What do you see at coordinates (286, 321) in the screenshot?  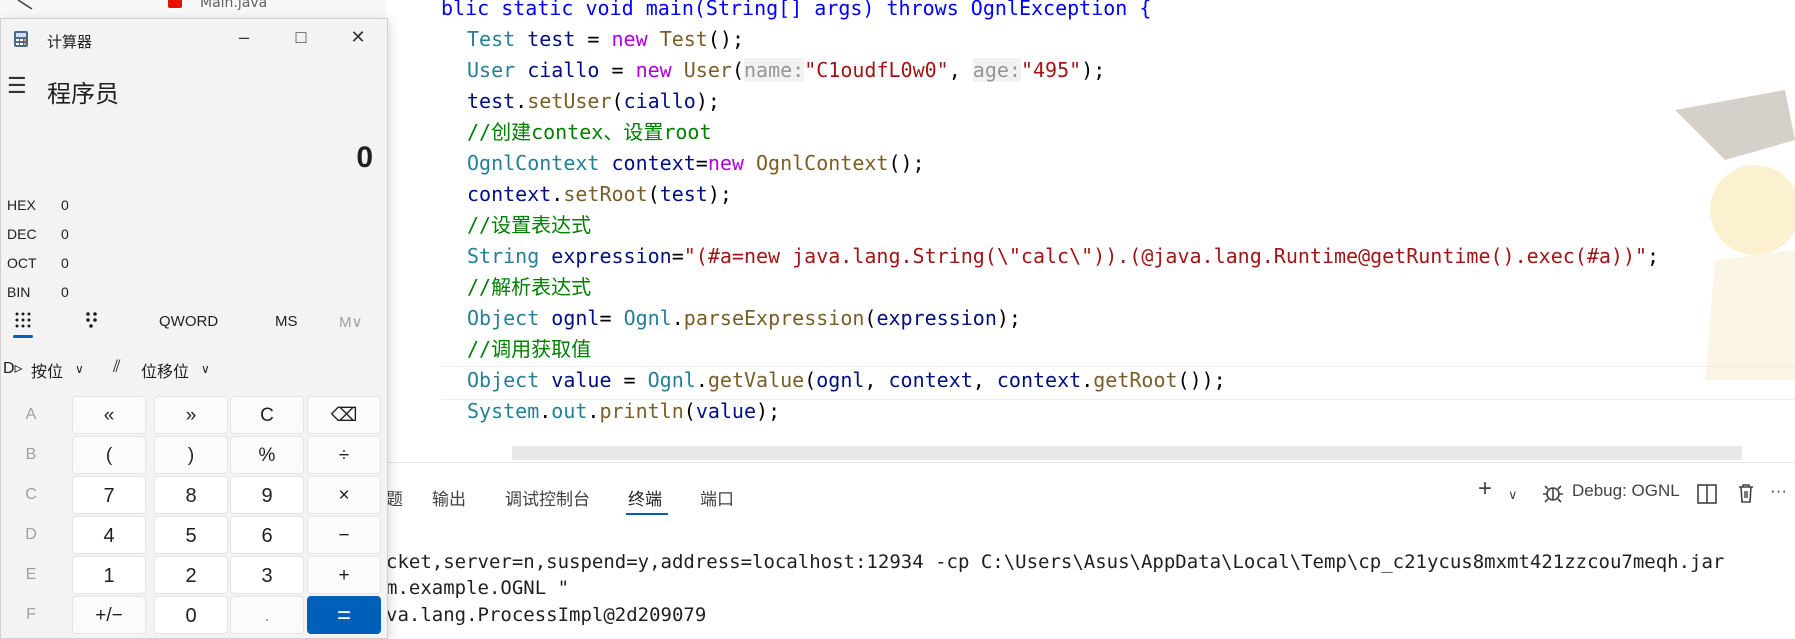 I see `memory-store-button: MS` at bounding box center [286, 321].